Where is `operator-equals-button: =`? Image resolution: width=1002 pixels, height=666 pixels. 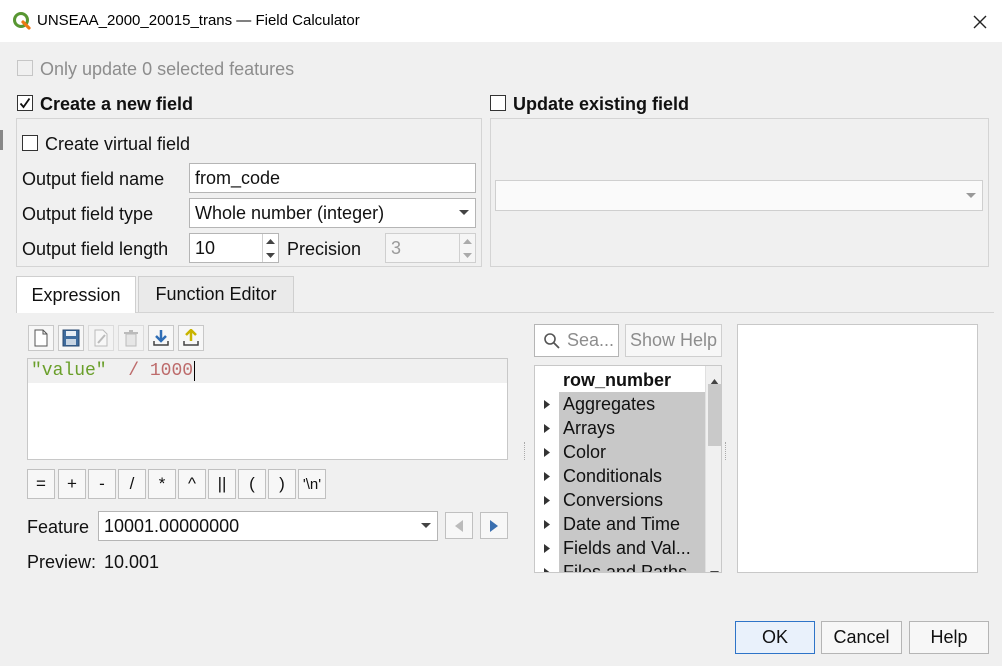 operator-equals-button: = is located at coordinates (41, 484).